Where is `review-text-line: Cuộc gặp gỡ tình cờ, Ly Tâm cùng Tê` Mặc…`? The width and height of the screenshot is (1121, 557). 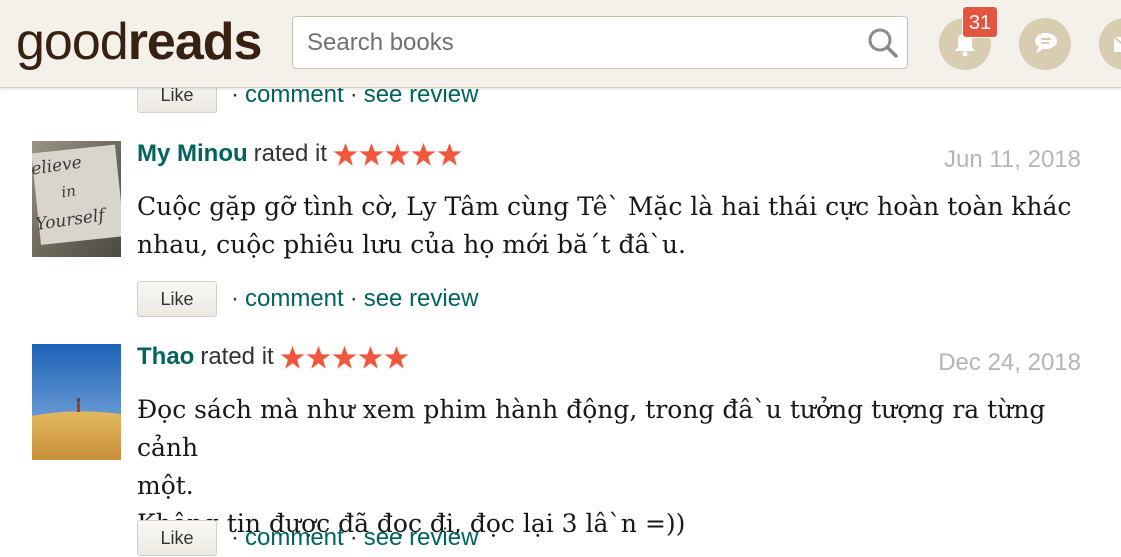
review-text-line: Cuộc gặp gỡ tình cờ, Ly Tâm cùng Tê` Mặc… is located at coordinates (604, 206).